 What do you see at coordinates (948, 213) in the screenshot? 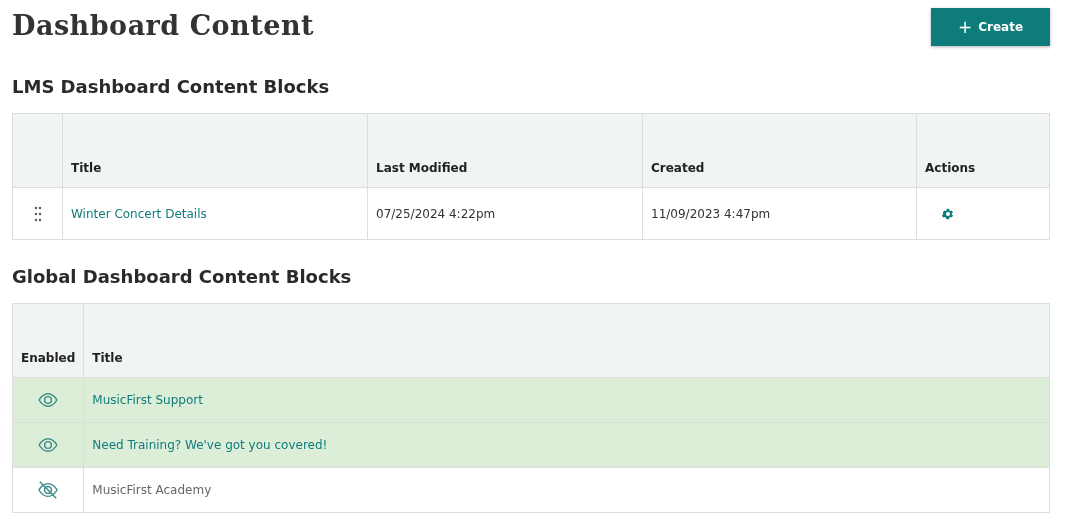
I see `settings-icon` at bounding box center [948, 213].